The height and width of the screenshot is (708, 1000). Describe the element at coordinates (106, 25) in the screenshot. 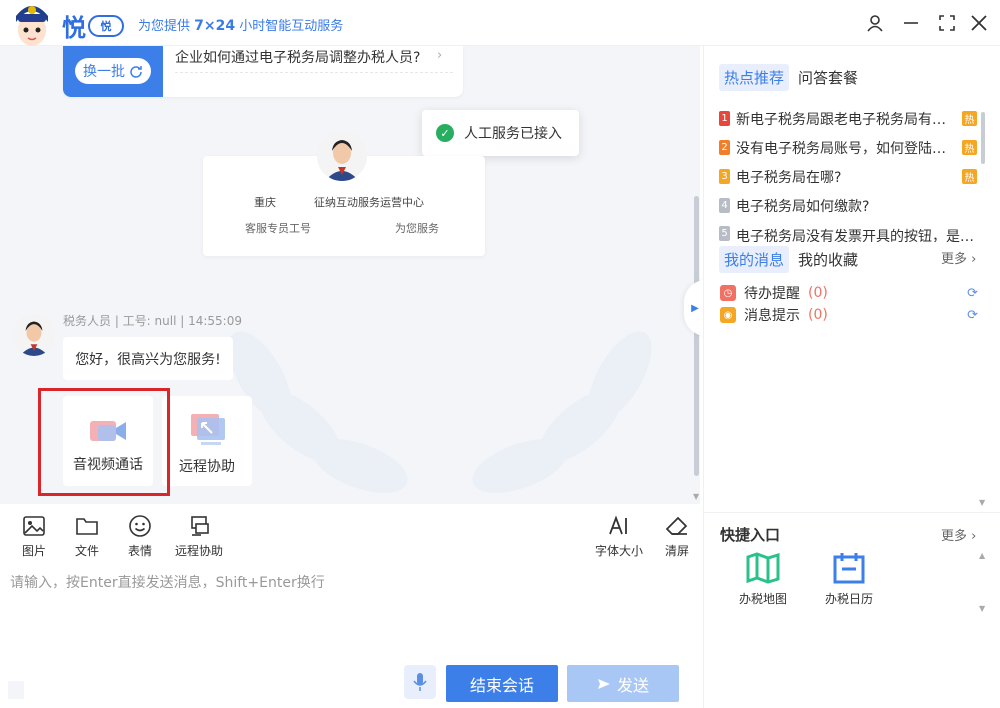

I see `brand-badge: 悦` at that location.